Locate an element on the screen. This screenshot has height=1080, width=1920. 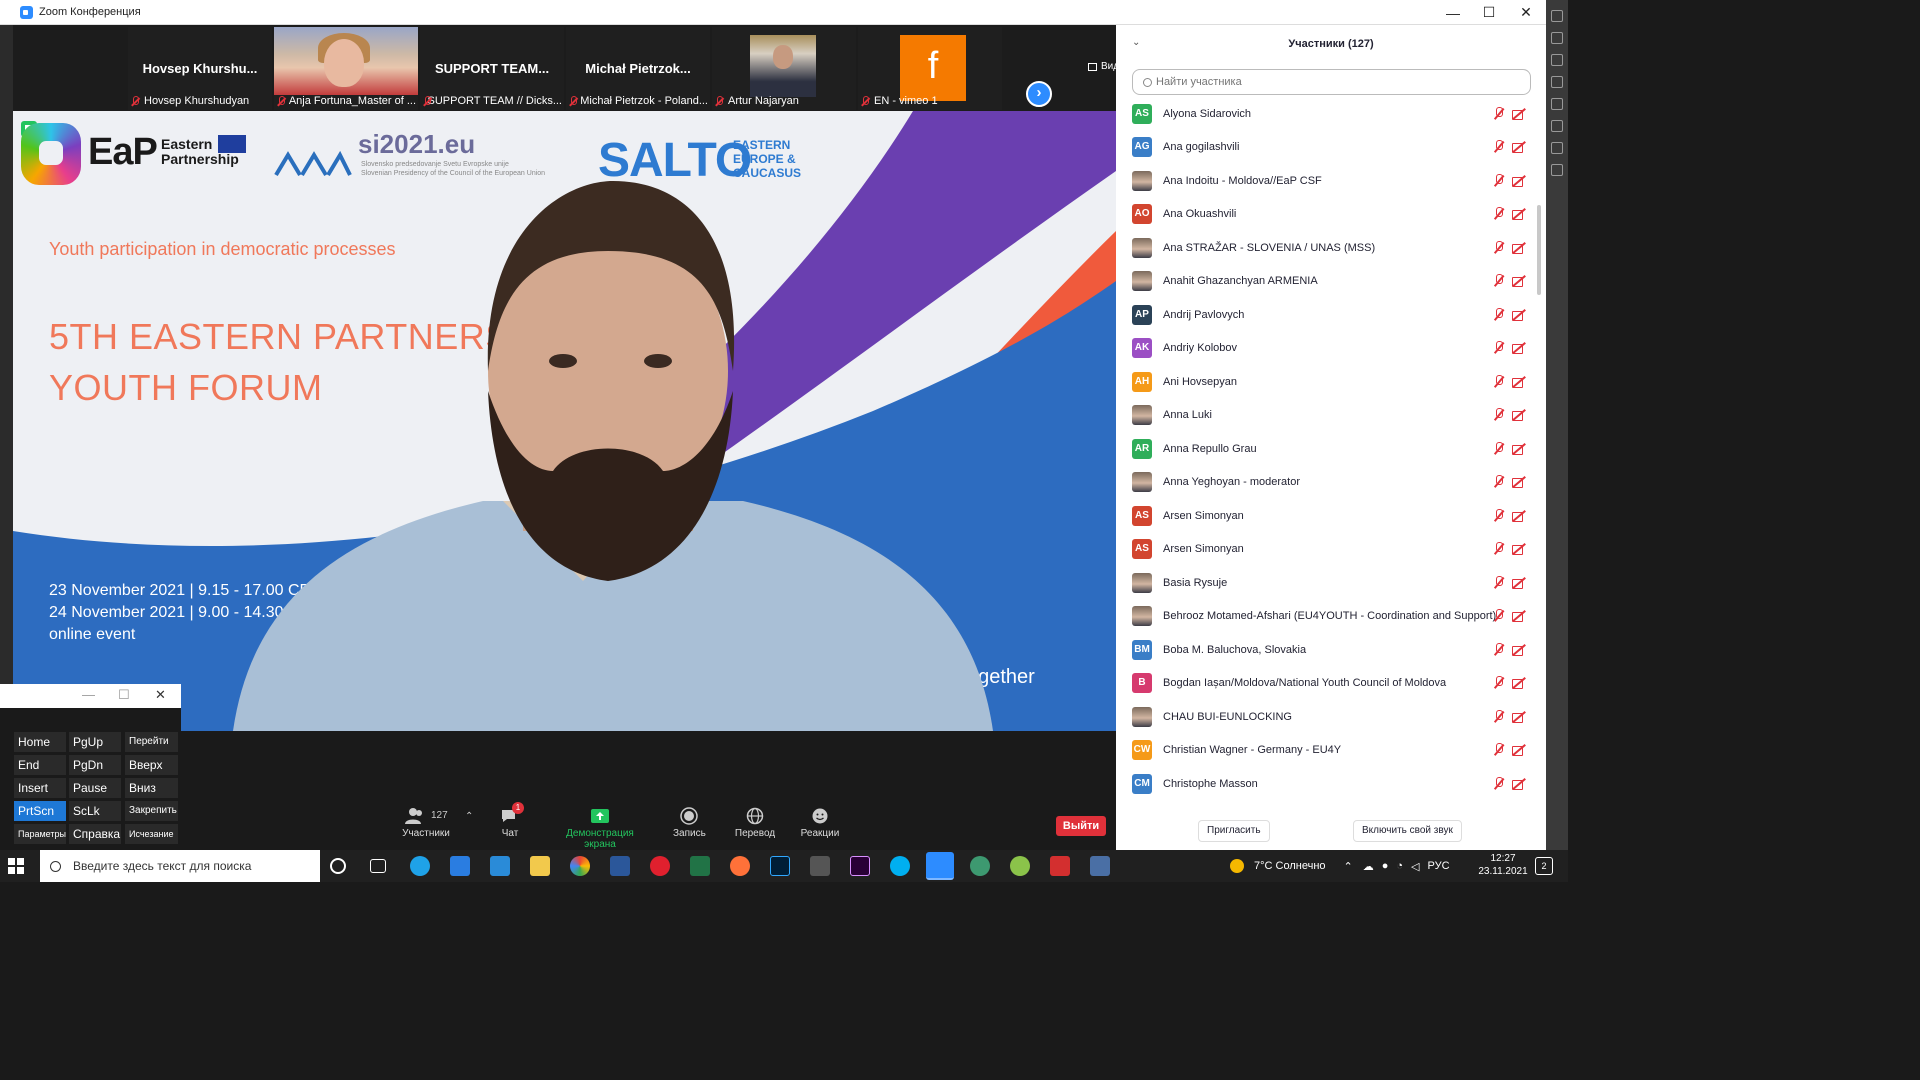
remote-desktop-icon is located at coordinates (1100, 866).